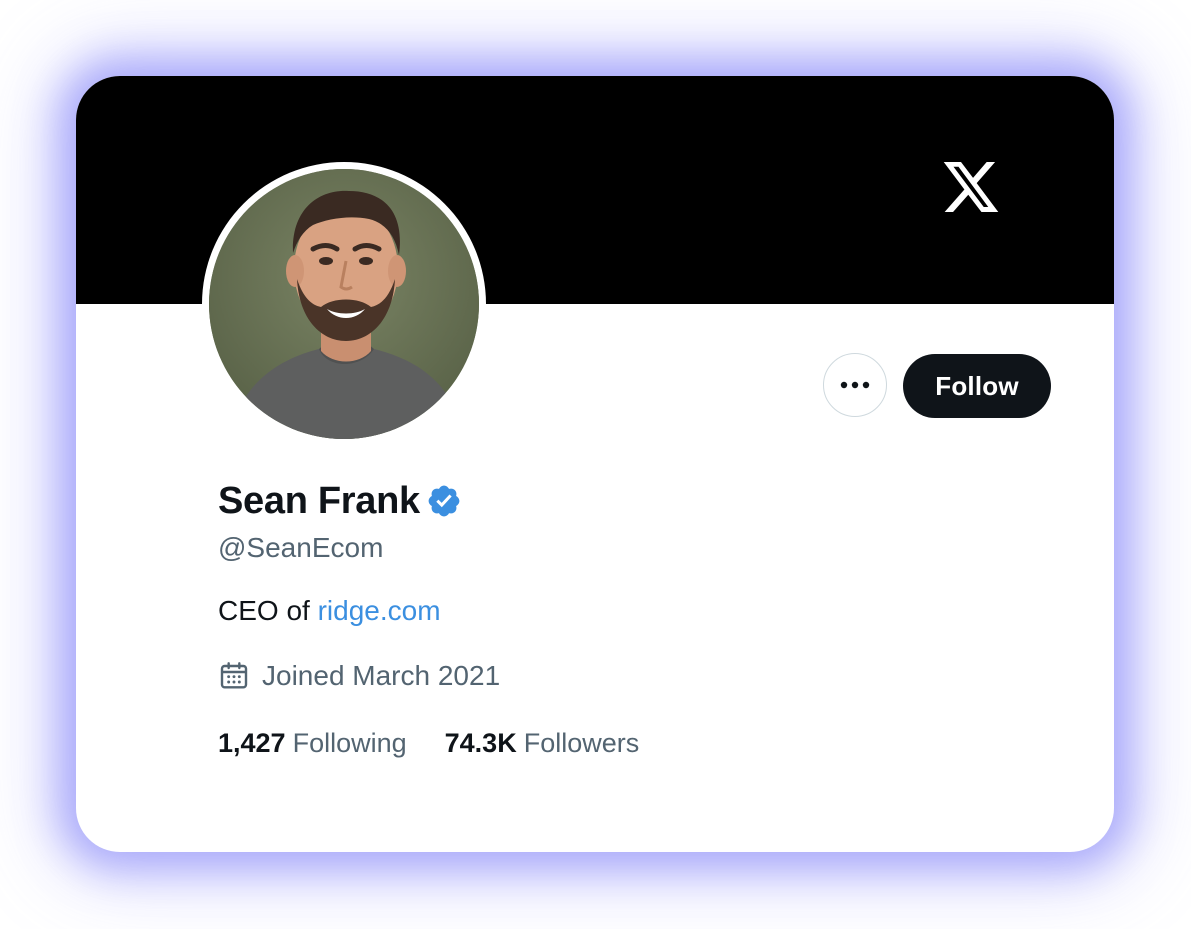 The width and height of the screenshot is (1191, 929). I want to click on bio-text: CEO of, so click(268, 610).